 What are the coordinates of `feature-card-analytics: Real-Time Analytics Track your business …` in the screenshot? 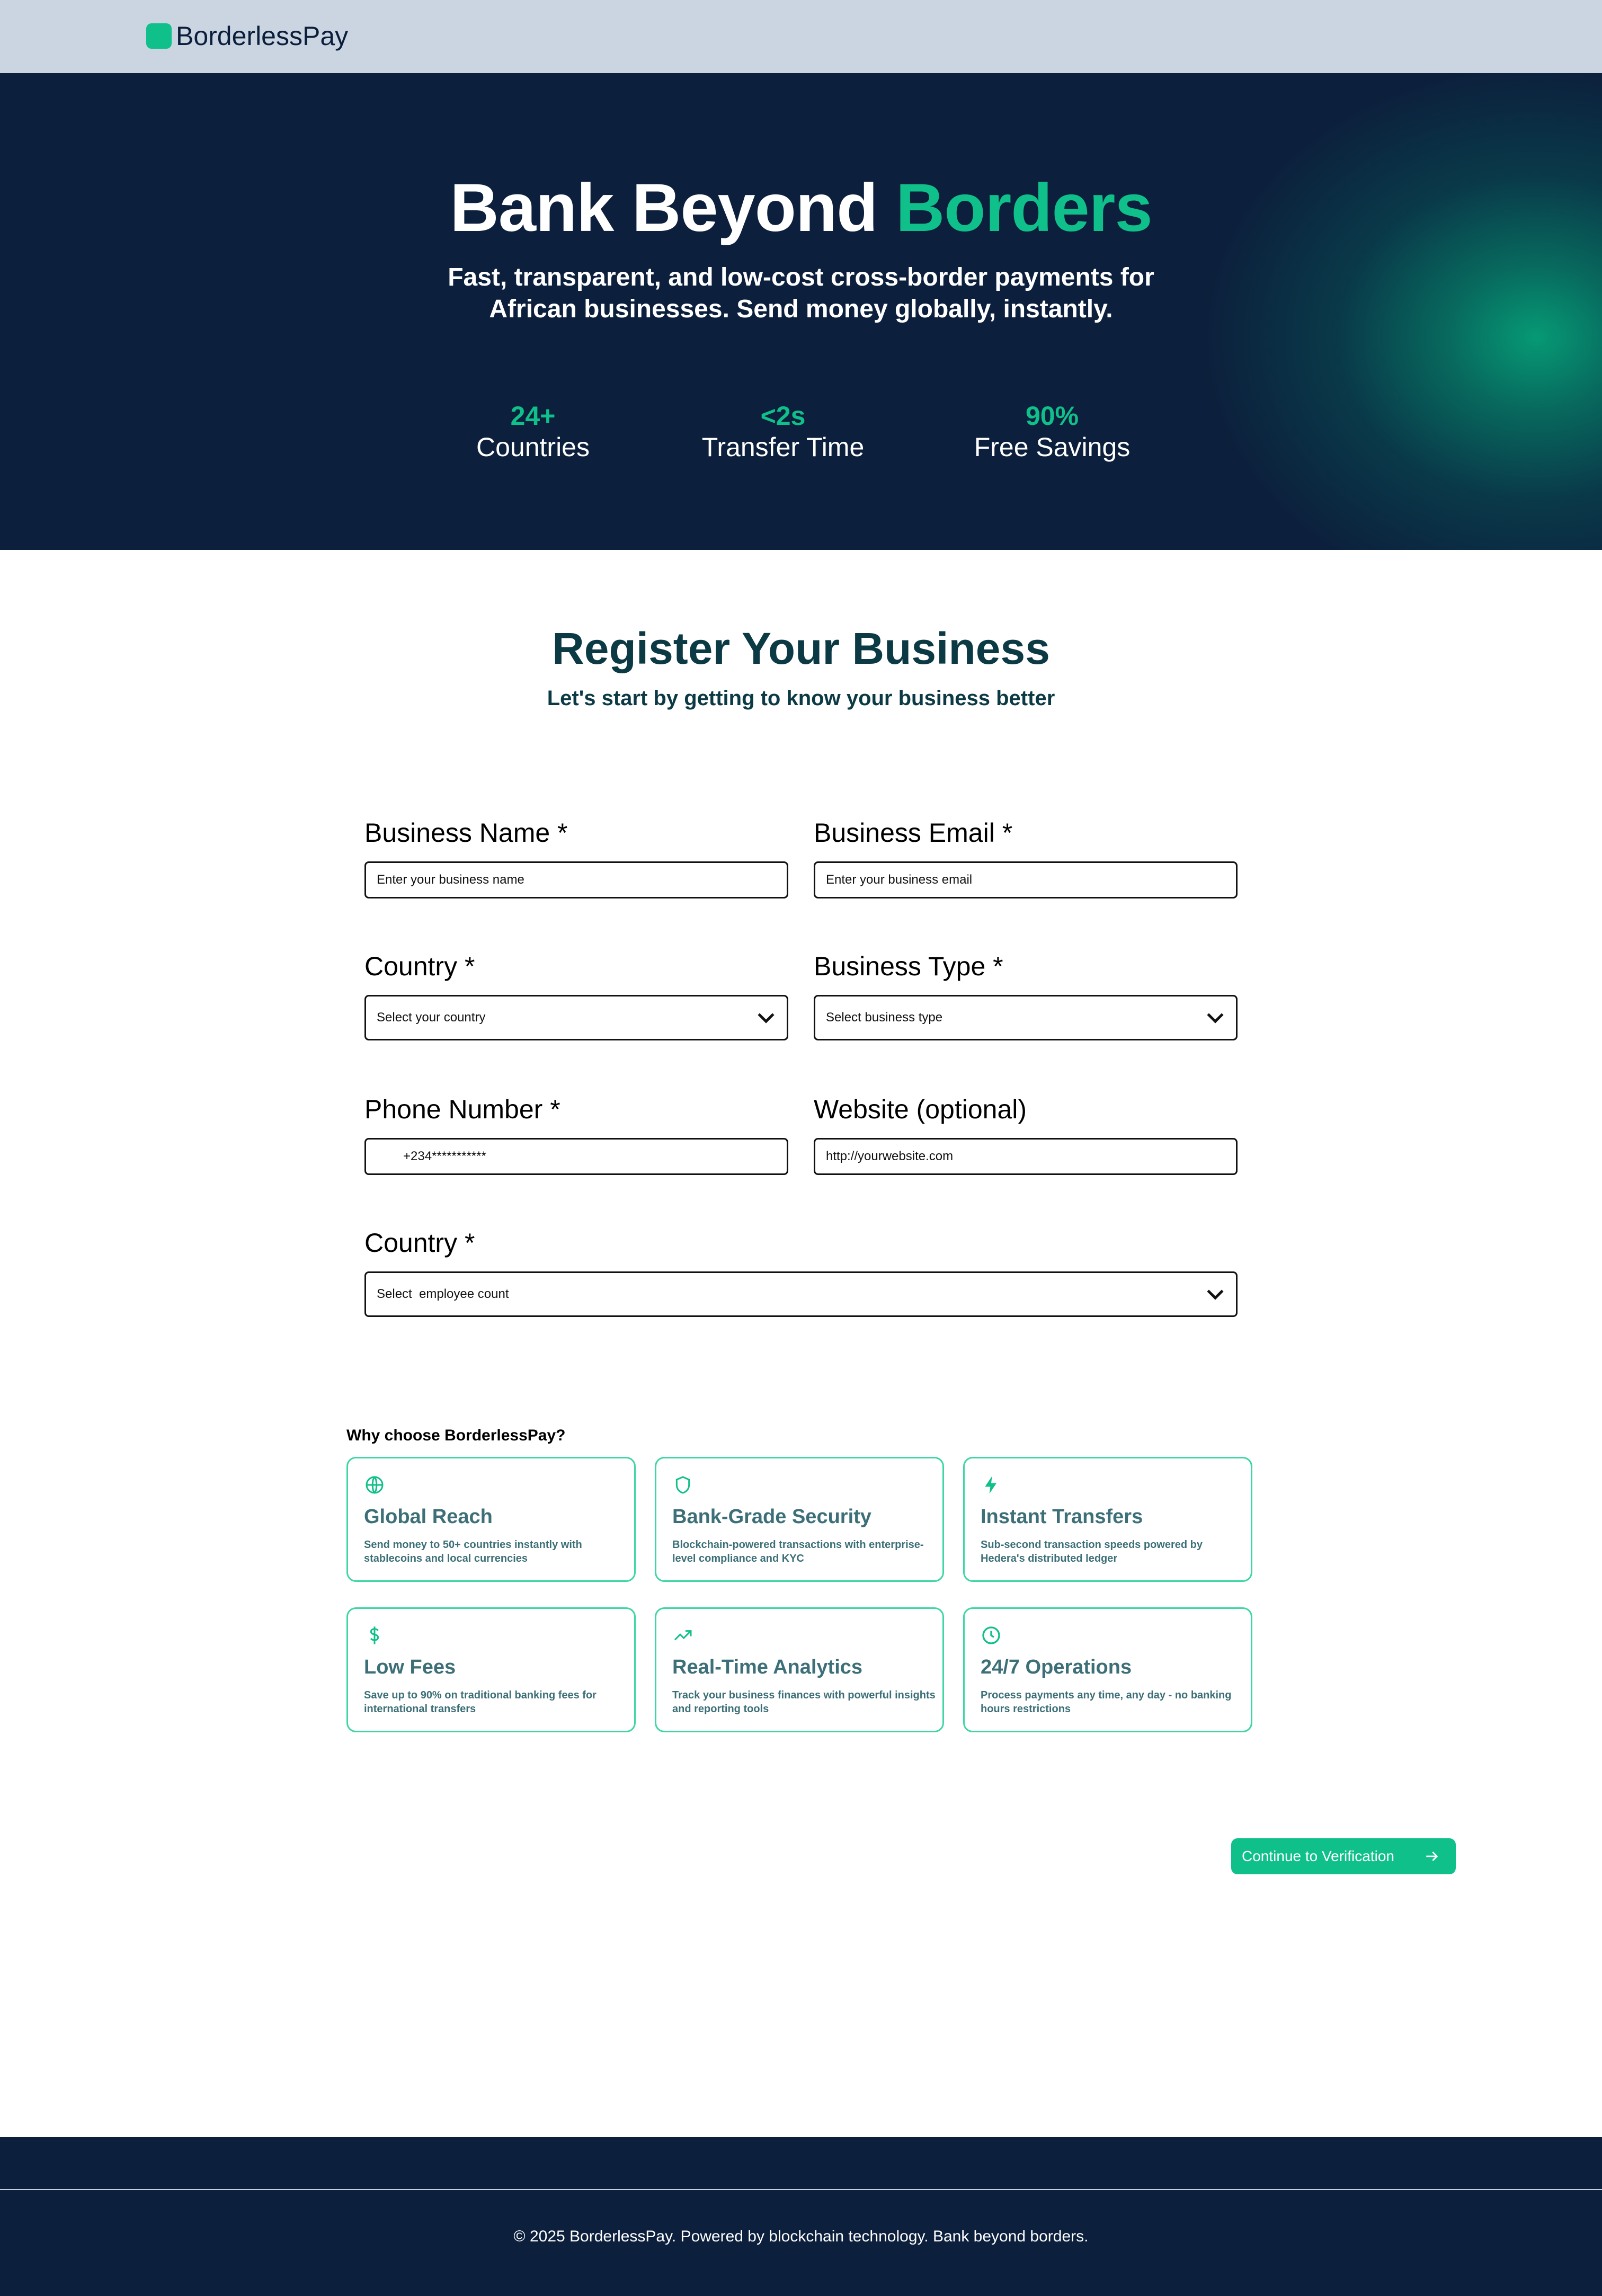 It's located at (799, 1669).